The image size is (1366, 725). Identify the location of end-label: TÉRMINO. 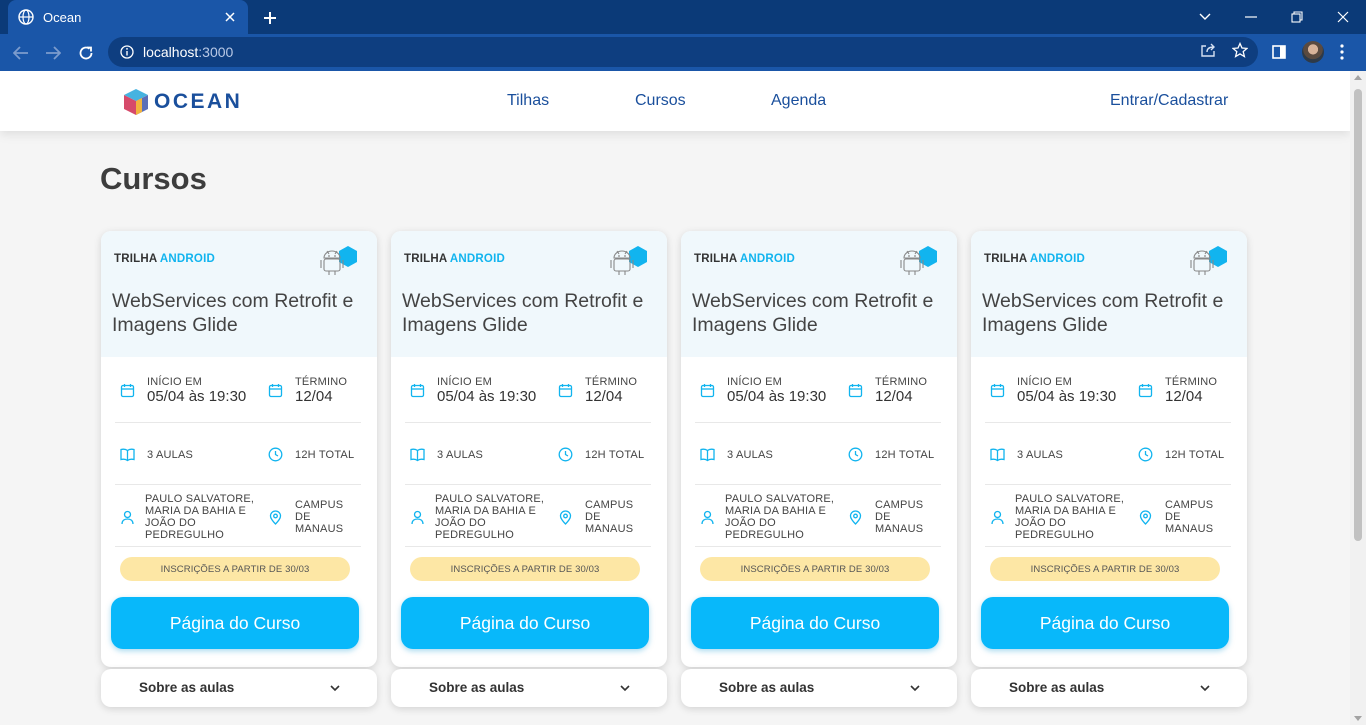
(901, 382).